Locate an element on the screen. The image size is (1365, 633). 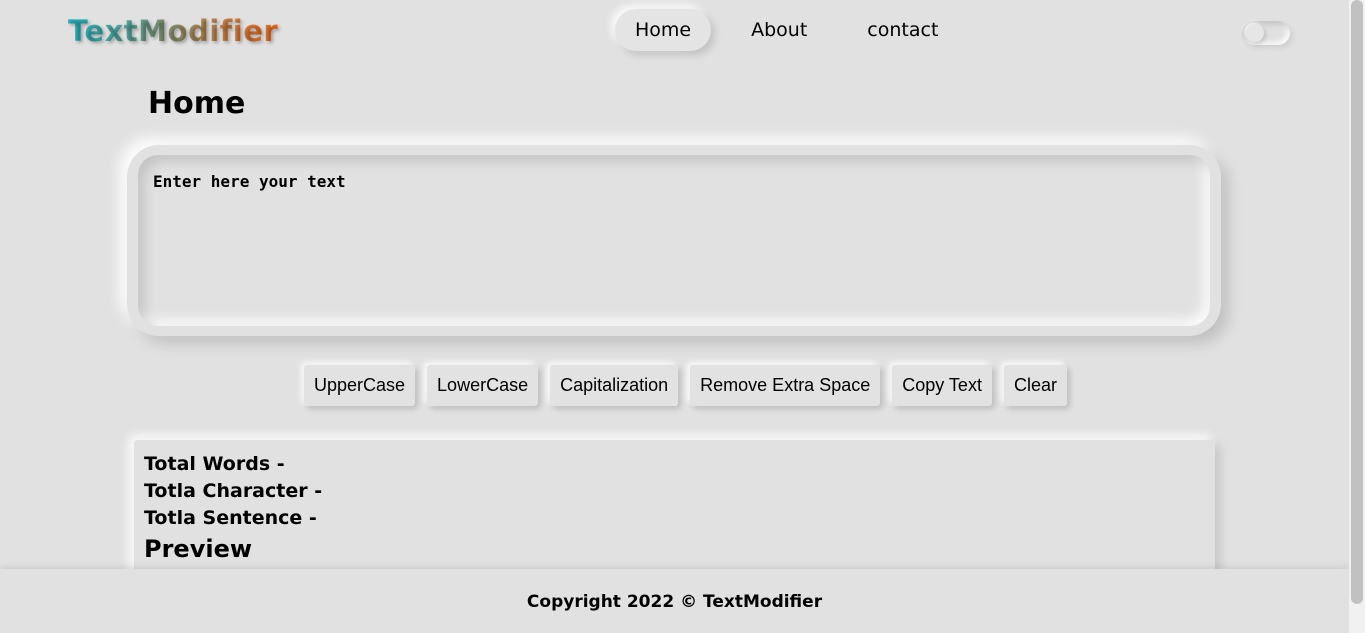
theme-toggle is located at coordinates (1266, 33).